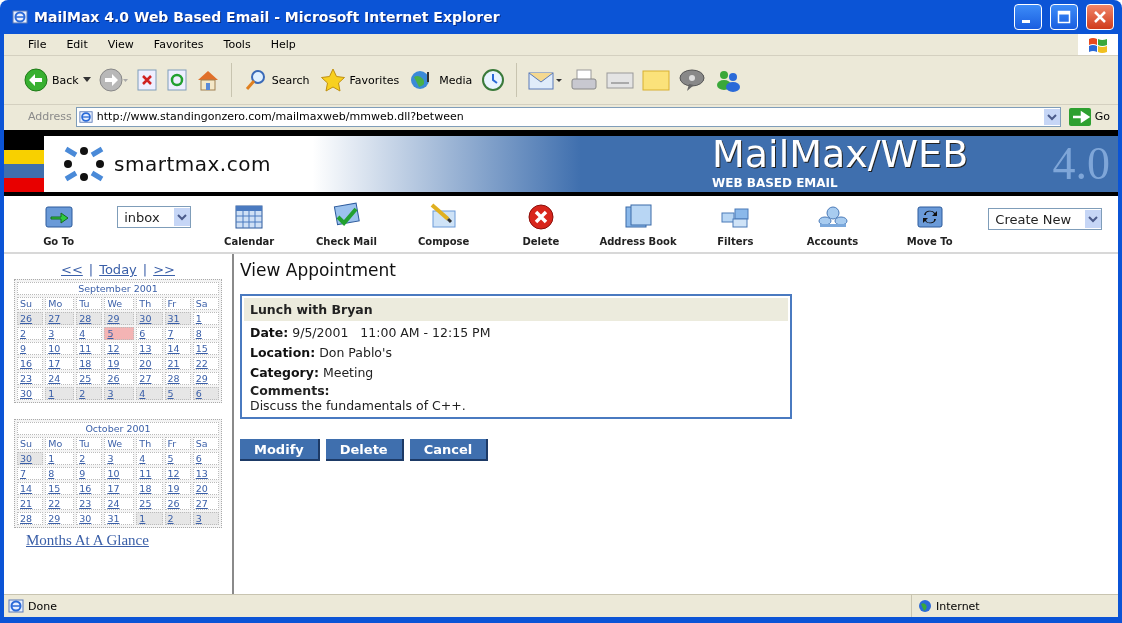 Image resolution: width=1122 pixels, height=623 pixels. What do you see at coordinates (164, 269) in the screenshot?
I see `next-link: >>` at bounding box center [164, 269].